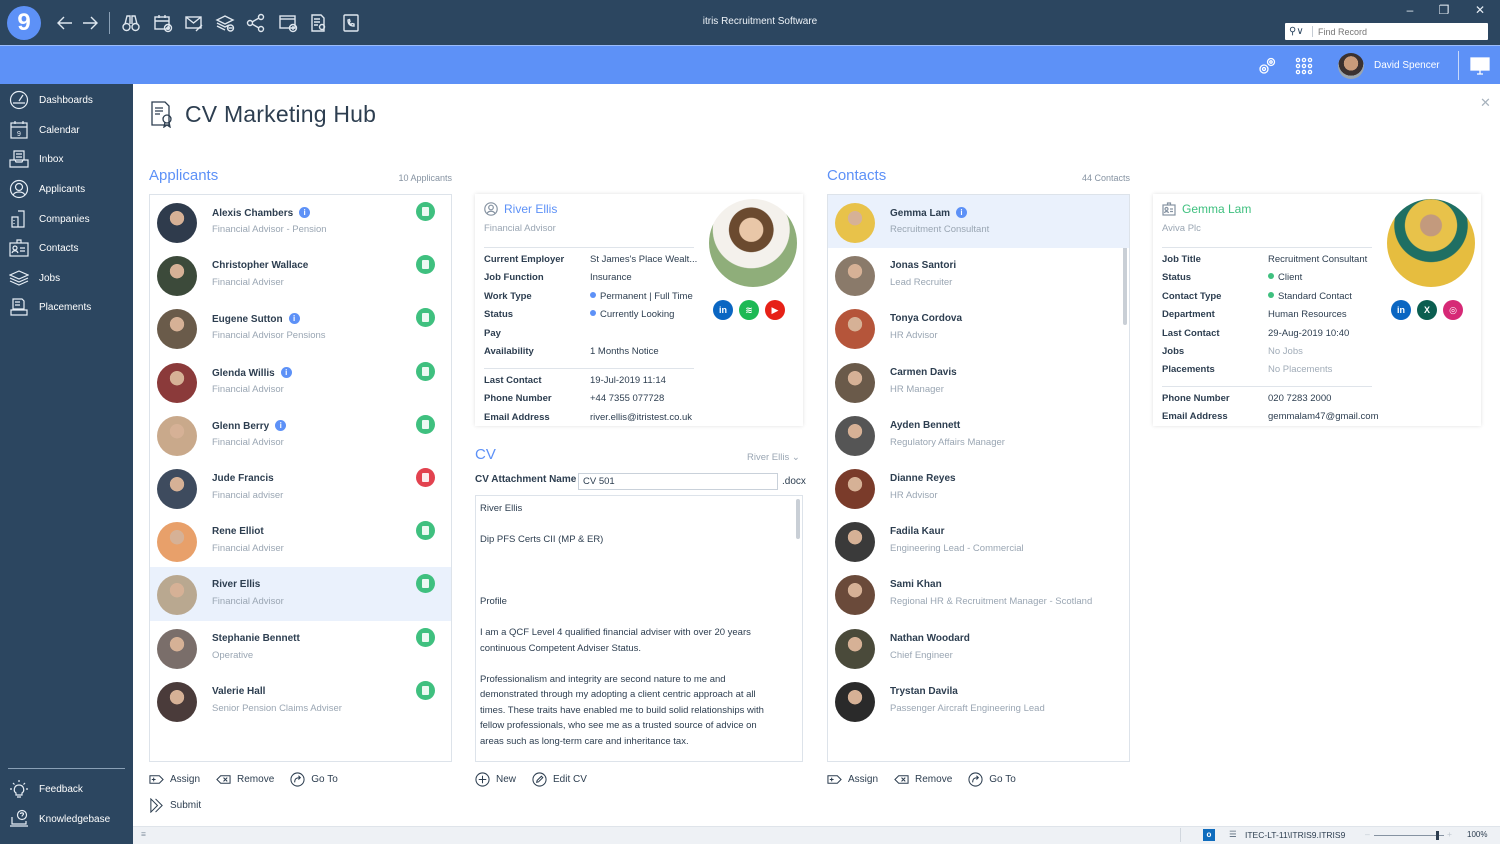 The height and width of the screenshot is (844, 1500). I want to click on outlook-icon: o, so click(1209, 835).